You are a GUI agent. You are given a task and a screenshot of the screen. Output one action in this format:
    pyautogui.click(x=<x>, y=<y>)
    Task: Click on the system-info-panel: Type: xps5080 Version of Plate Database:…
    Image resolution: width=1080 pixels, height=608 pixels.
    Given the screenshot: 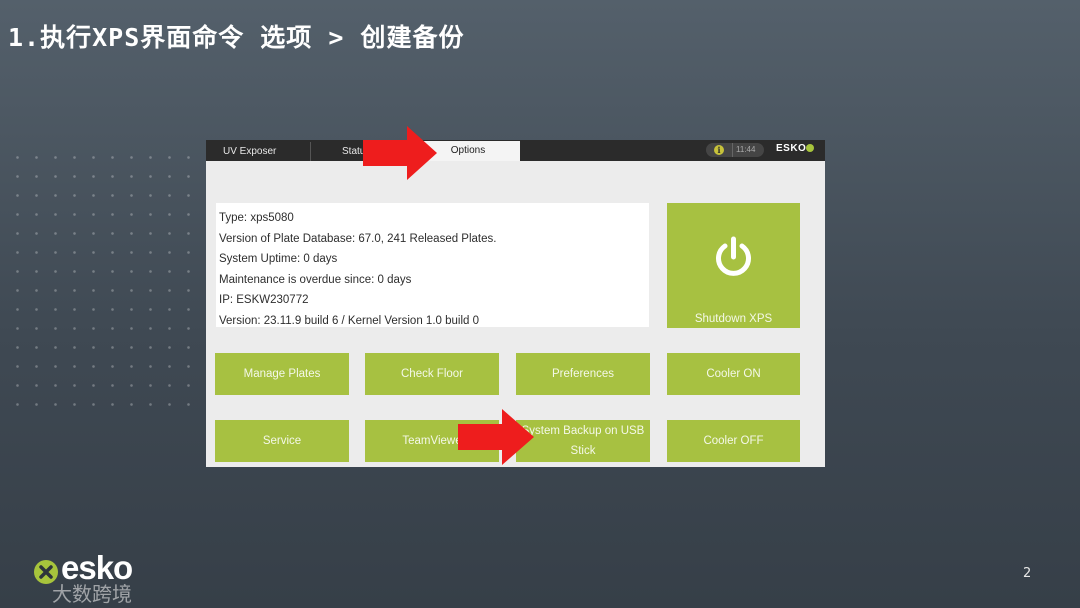 What is the action you would take?
    pyautogui.click(x=432, y=265)
    